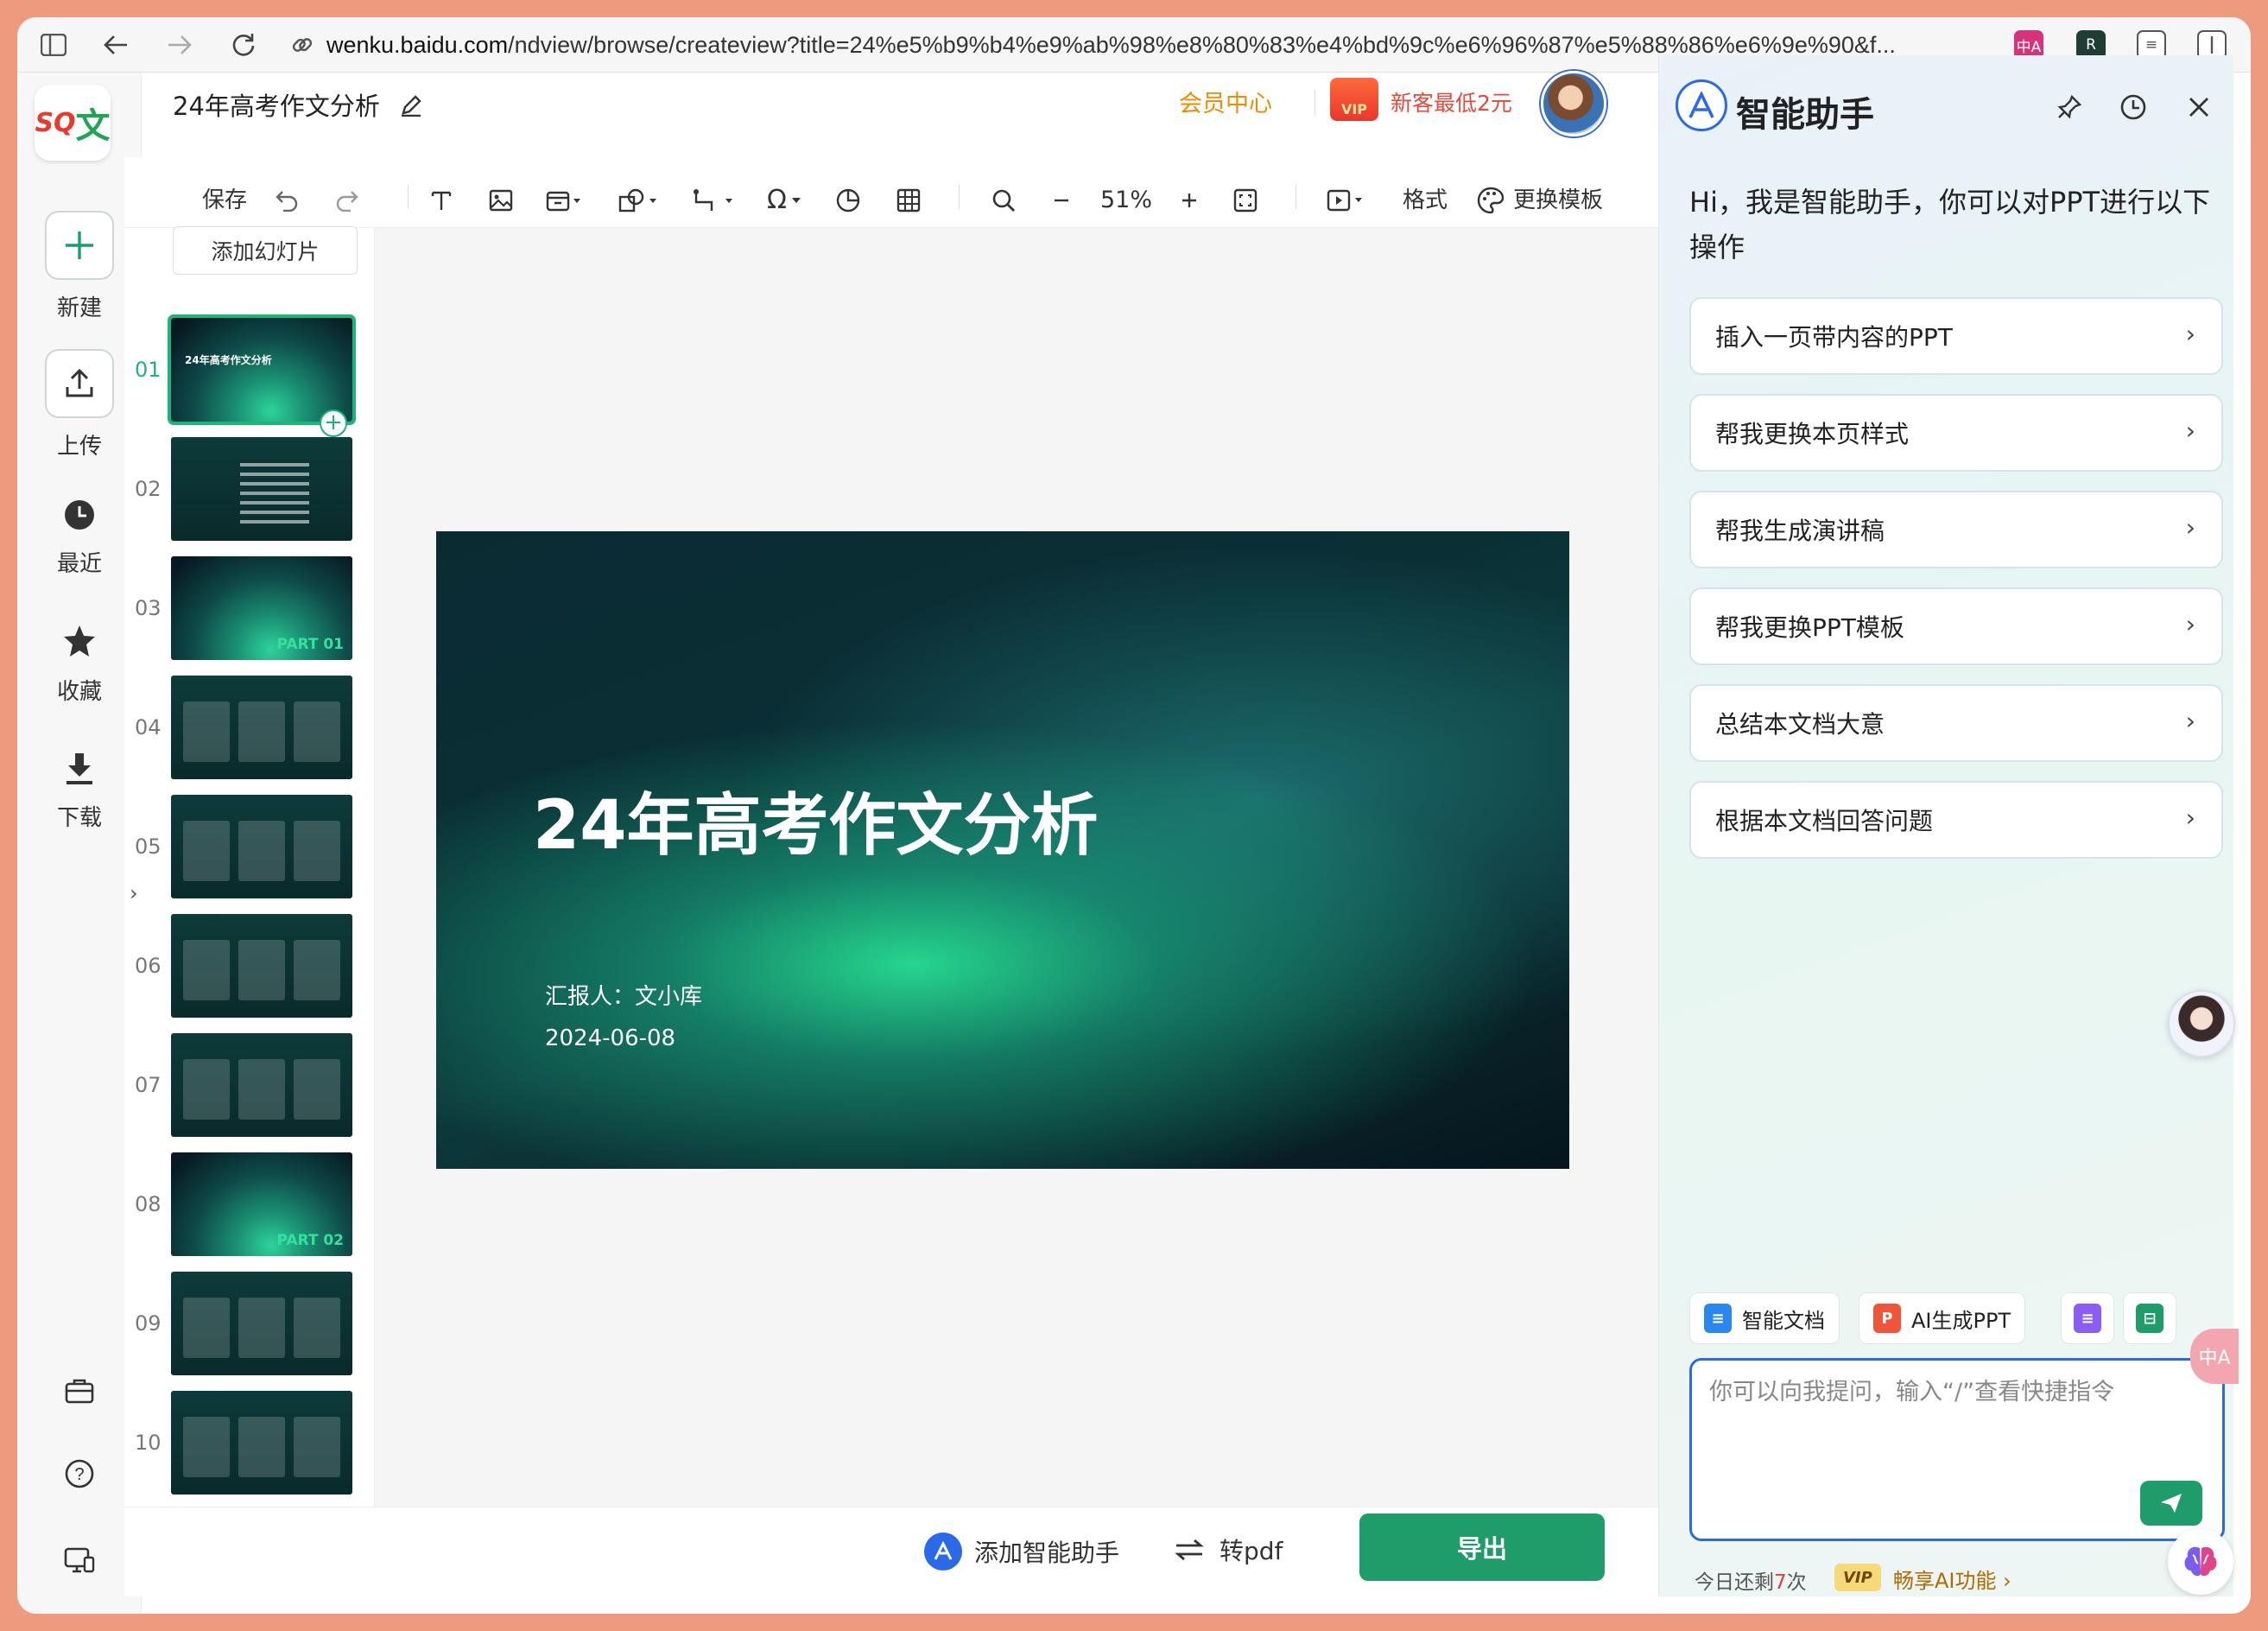 The width and height of the screenshot is (2268, 1631). I want to click on chip-ai-ppt: P AI生成PPT, so click(1942, 1318).